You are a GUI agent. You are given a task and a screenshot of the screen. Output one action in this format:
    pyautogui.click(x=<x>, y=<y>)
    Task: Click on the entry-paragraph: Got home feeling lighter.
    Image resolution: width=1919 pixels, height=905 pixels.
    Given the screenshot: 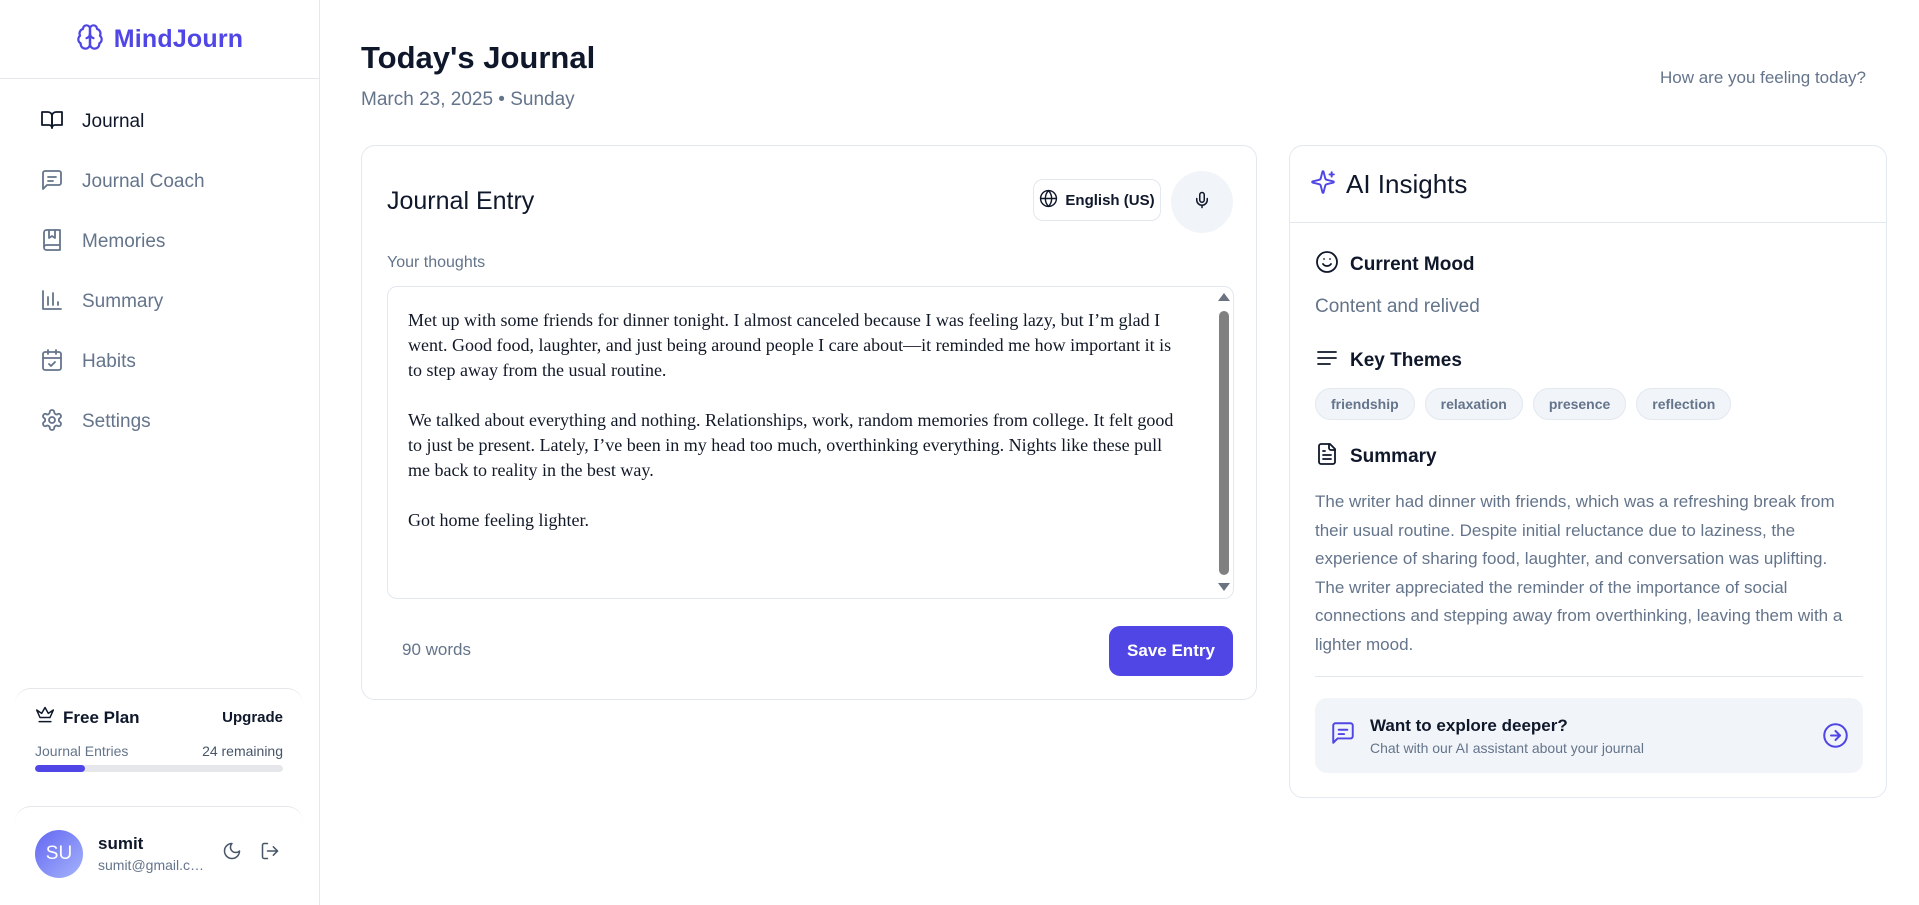 What is the action you would take?
    pyautogui.click(x=498, y=520)
    